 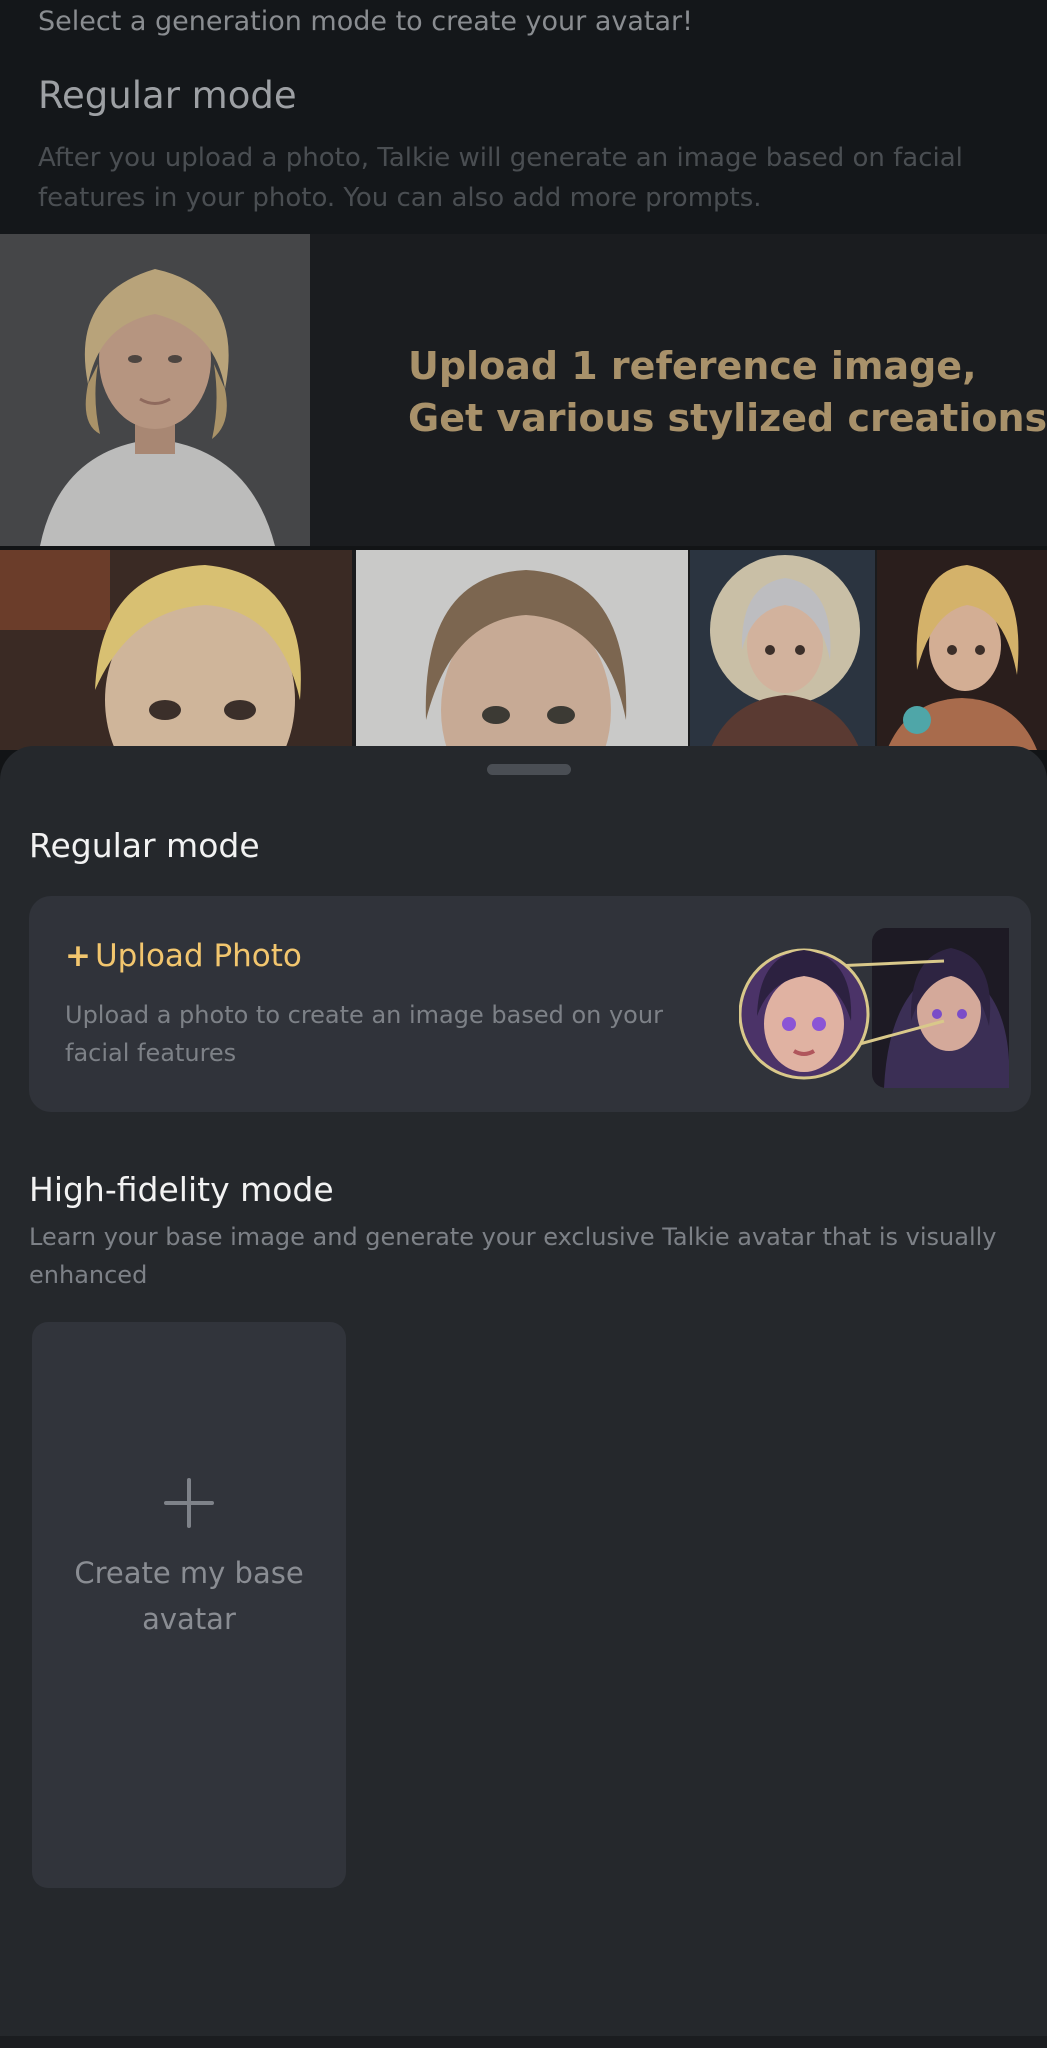 I want to click on banner-line-2: Get various stylized creations!, so click(x=727, y=418).